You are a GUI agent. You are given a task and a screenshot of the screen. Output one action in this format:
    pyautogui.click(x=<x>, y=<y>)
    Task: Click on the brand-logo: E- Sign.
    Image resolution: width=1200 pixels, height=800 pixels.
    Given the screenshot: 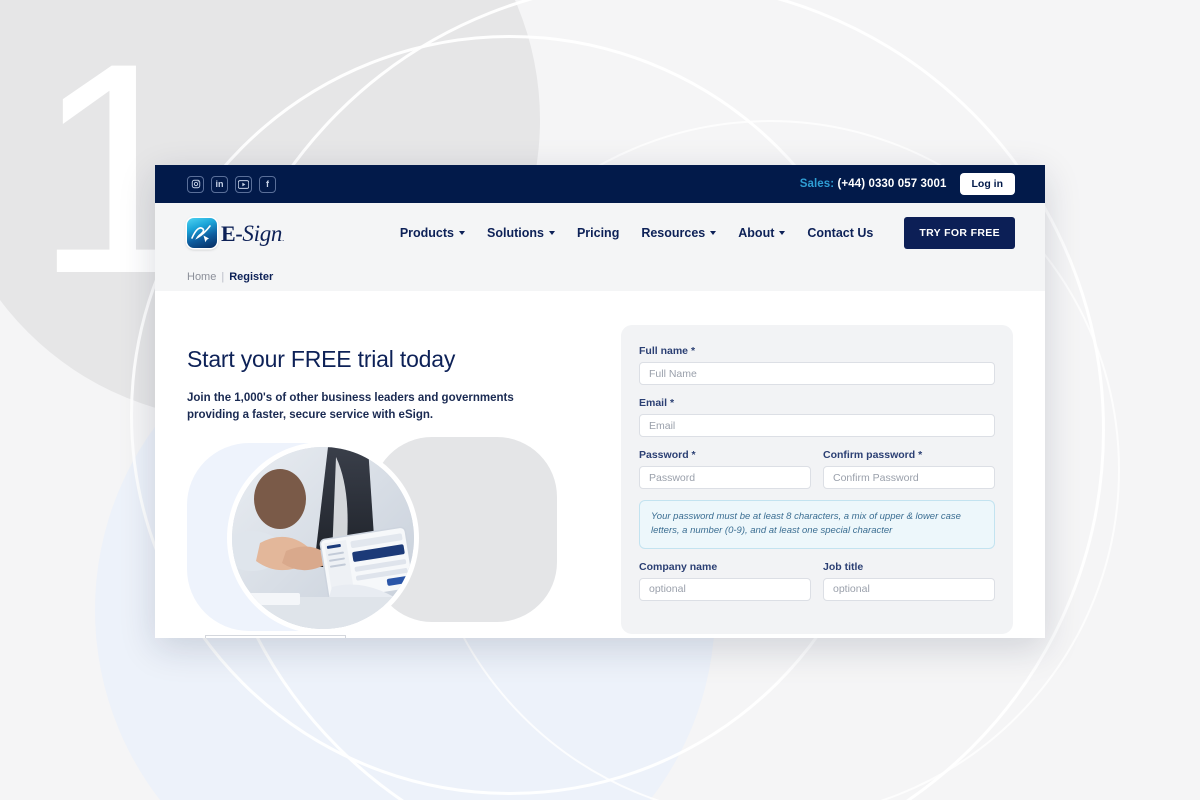 What is the action you would take?
    pyautogui.click(x=235, y=233)
    